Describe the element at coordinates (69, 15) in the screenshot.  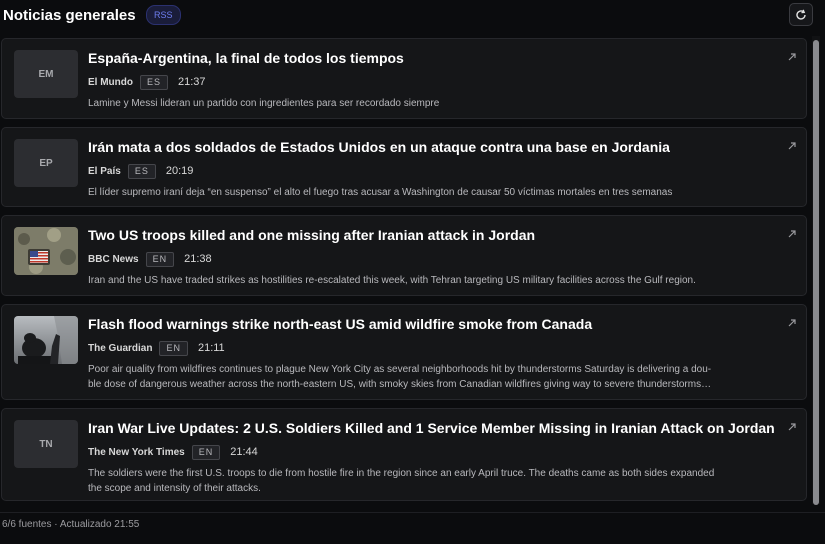
I see `page-title: Noticias generales` at that location.